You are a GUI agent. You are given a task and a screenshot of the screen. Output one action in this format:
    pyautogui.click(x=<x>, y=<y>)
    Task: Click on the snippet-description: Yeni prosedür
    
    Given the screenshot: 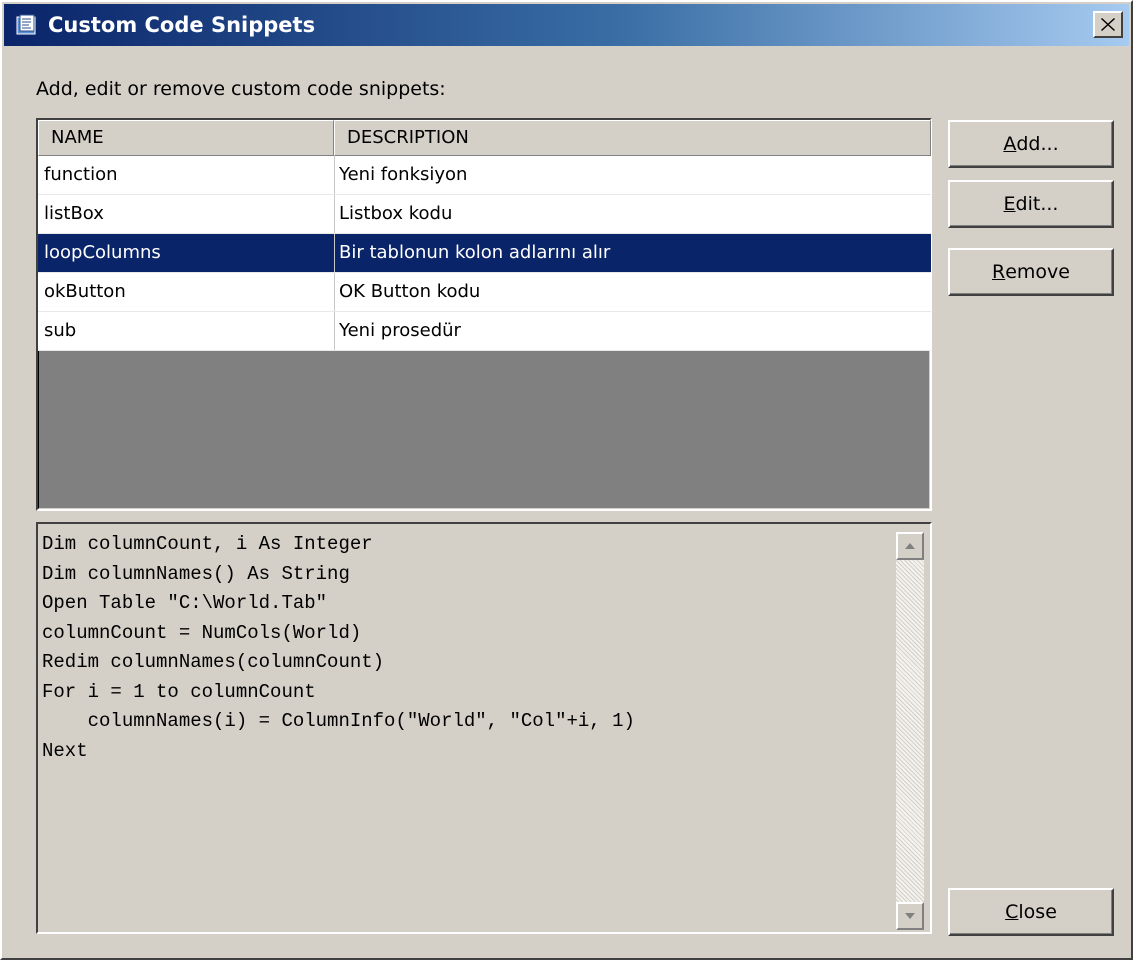 What is the action you would take?
    pyautogui.click(x=632, y=331)
    